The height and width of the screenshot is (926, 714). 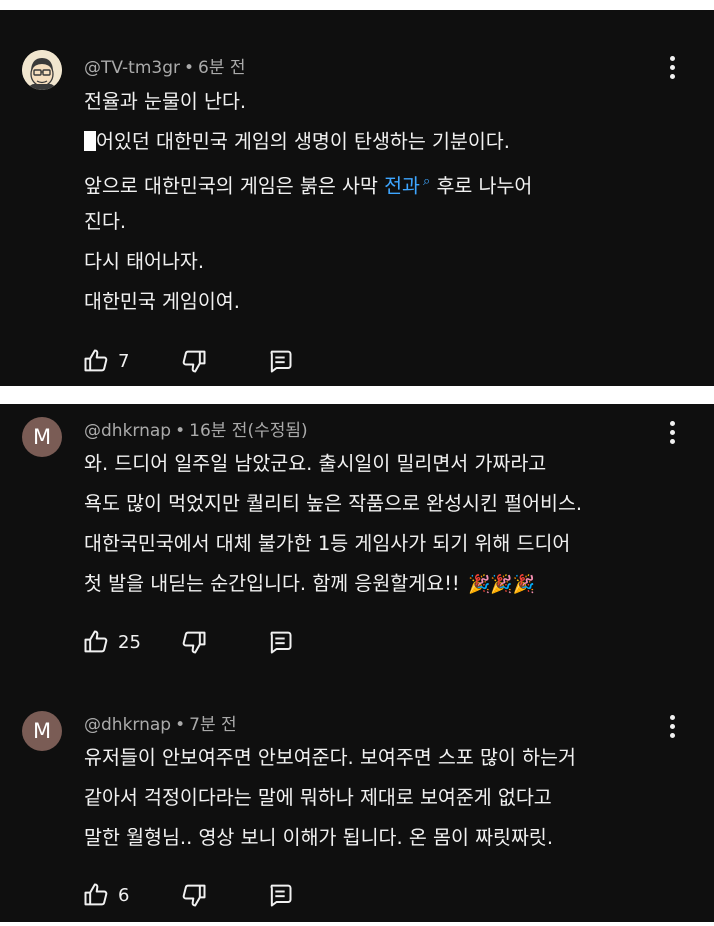 I want to click on avatar-cartoon-icon, so click(x=42, y=70).